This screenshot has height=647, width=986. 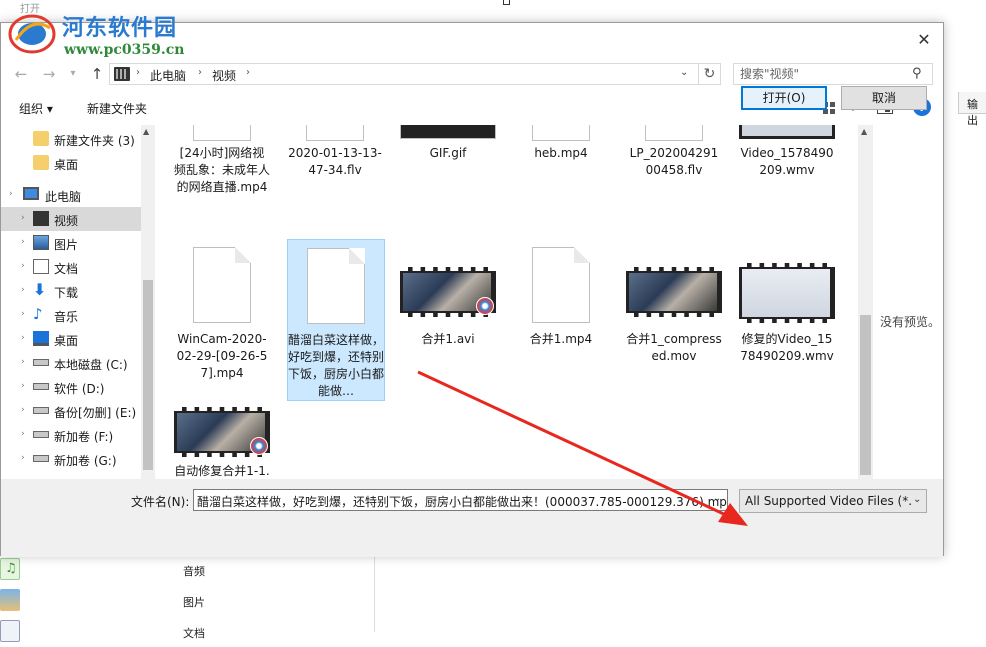 I want to click on file-item: 修复的Video_1578490209.wmv, so click(x=788, y=316).